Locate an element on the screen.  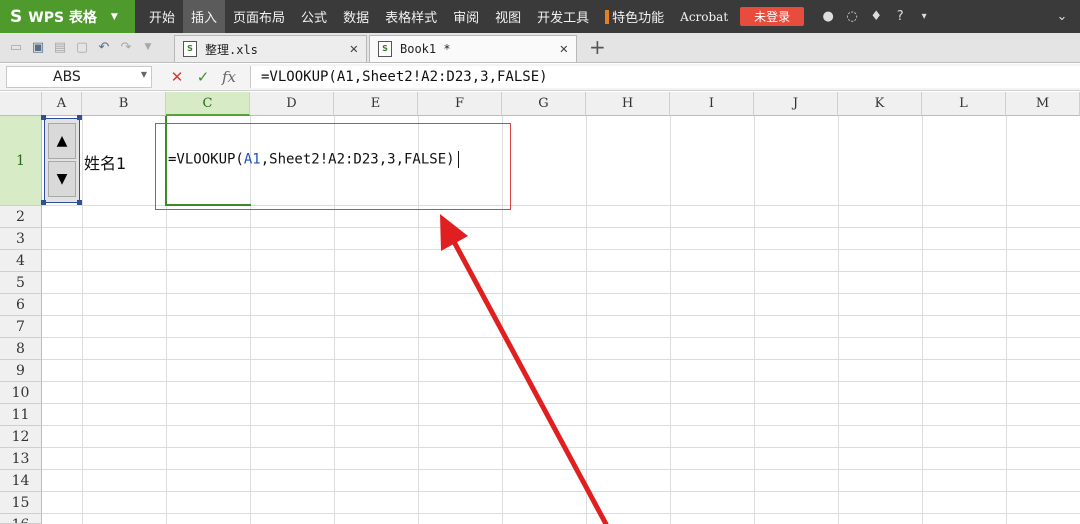
spinner-up-button: ▲ is located at coordinates (62, 141).